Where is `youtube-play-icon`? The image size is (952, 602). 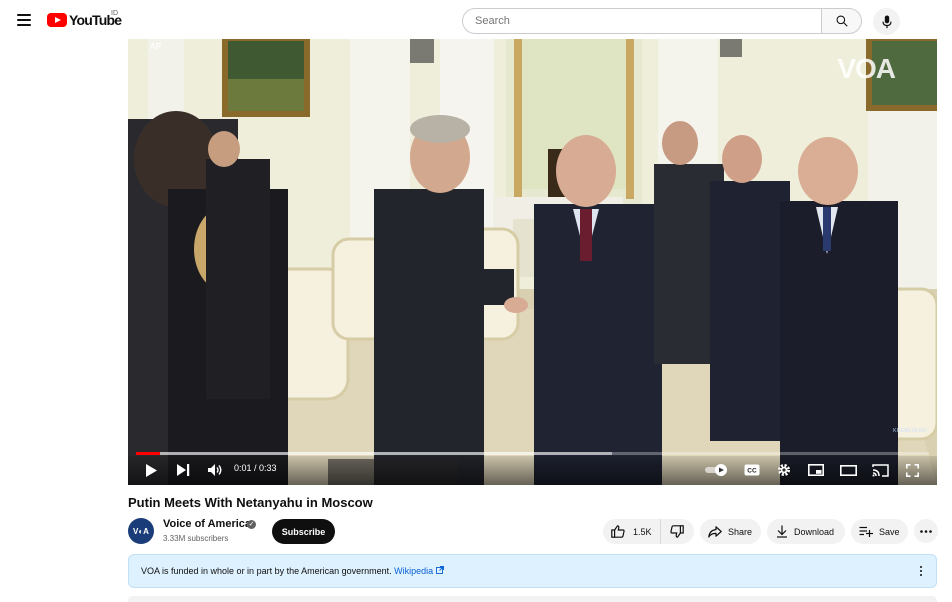
youtube-play-icon is located at coordinates (57, 20).